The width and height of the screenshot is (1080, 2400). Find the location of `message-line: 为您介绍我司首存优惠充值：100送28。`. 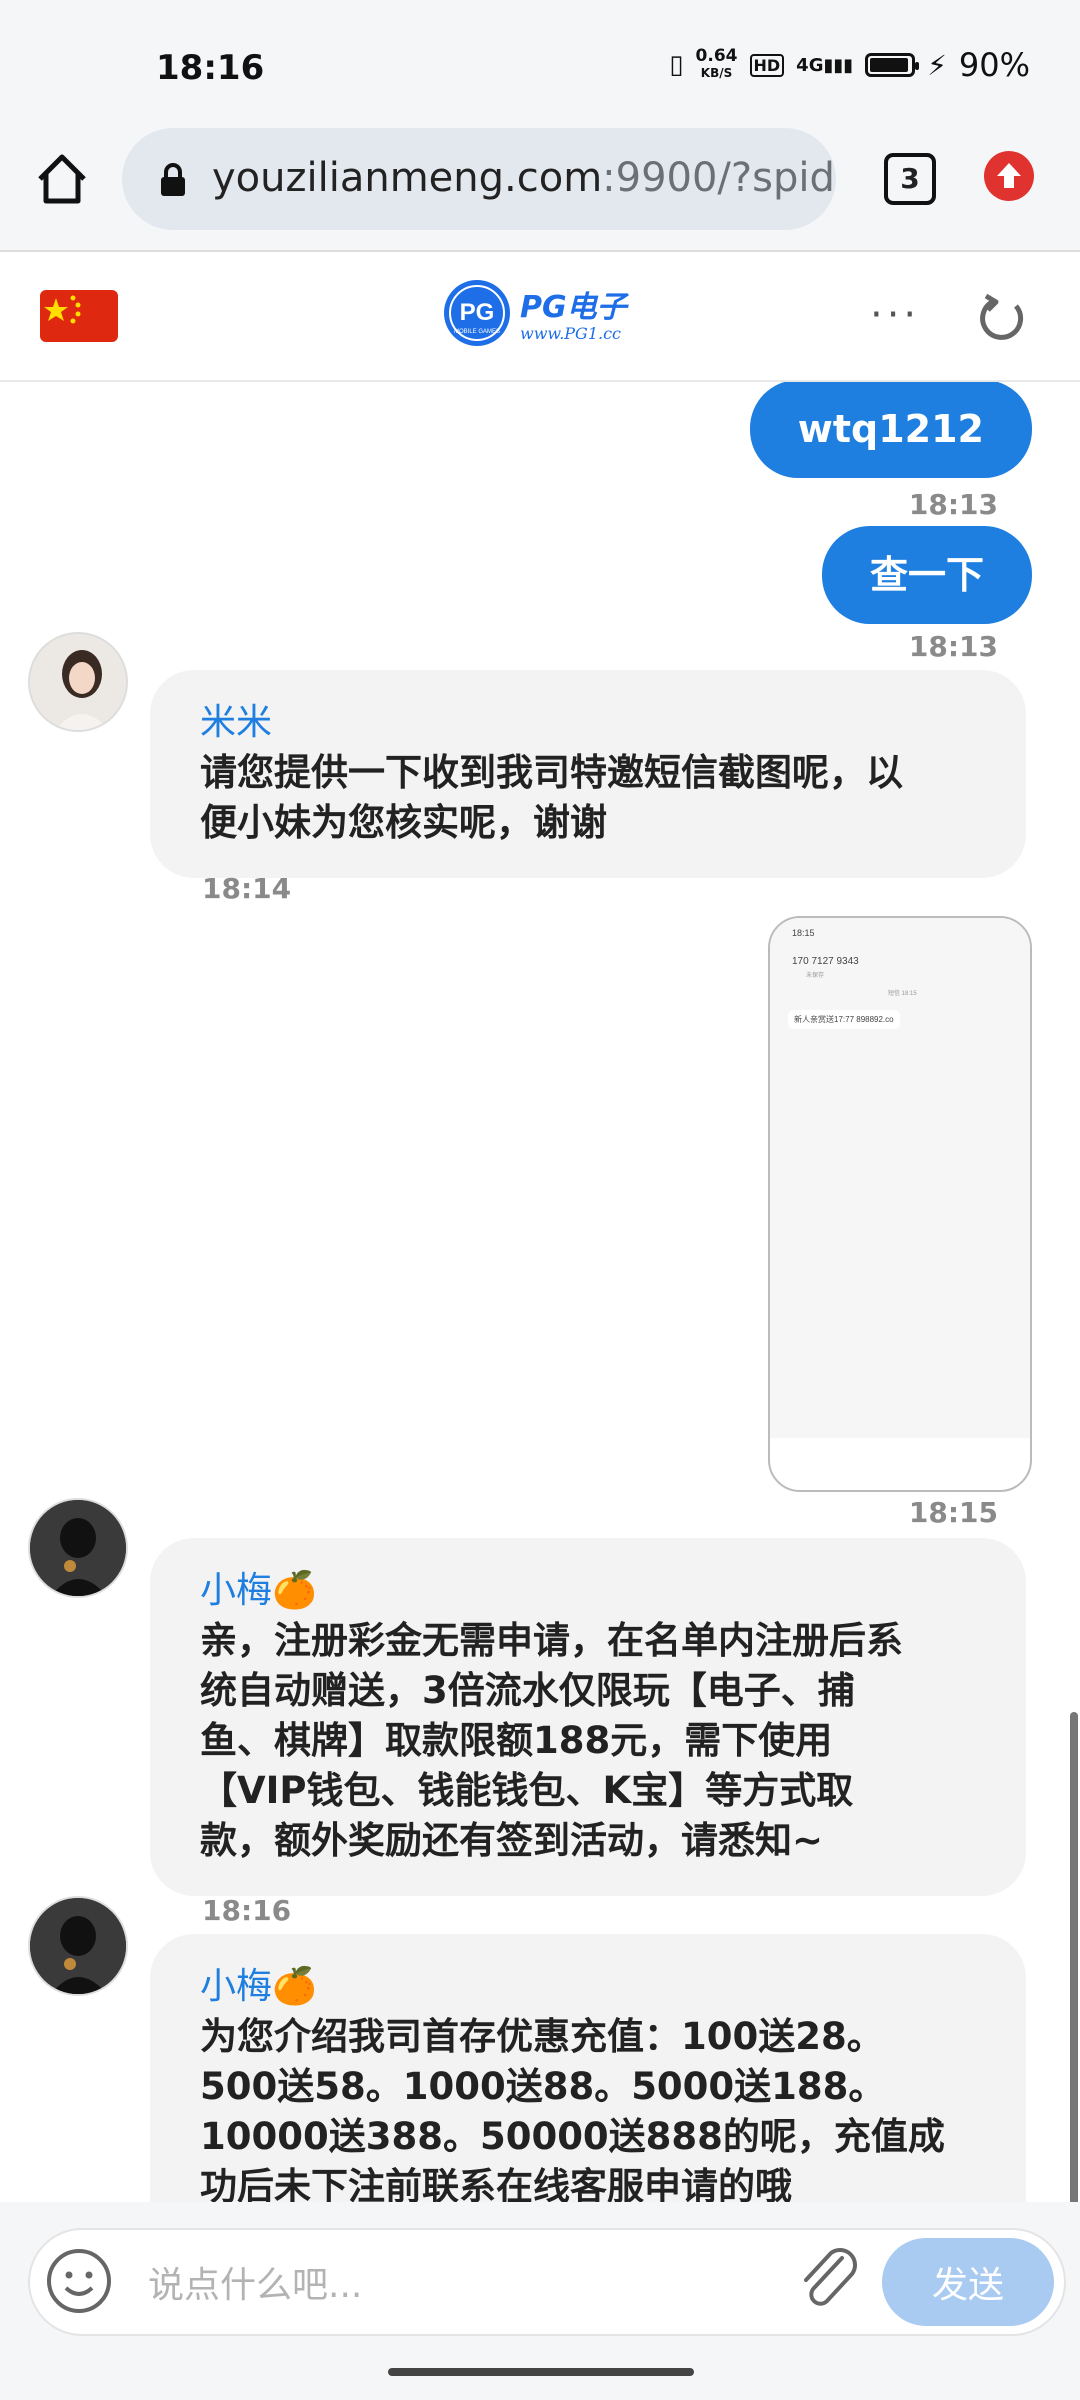

message-line: 为您介绍我司首存优惠充值：100送28。 is located at coordinates (542, 2036).